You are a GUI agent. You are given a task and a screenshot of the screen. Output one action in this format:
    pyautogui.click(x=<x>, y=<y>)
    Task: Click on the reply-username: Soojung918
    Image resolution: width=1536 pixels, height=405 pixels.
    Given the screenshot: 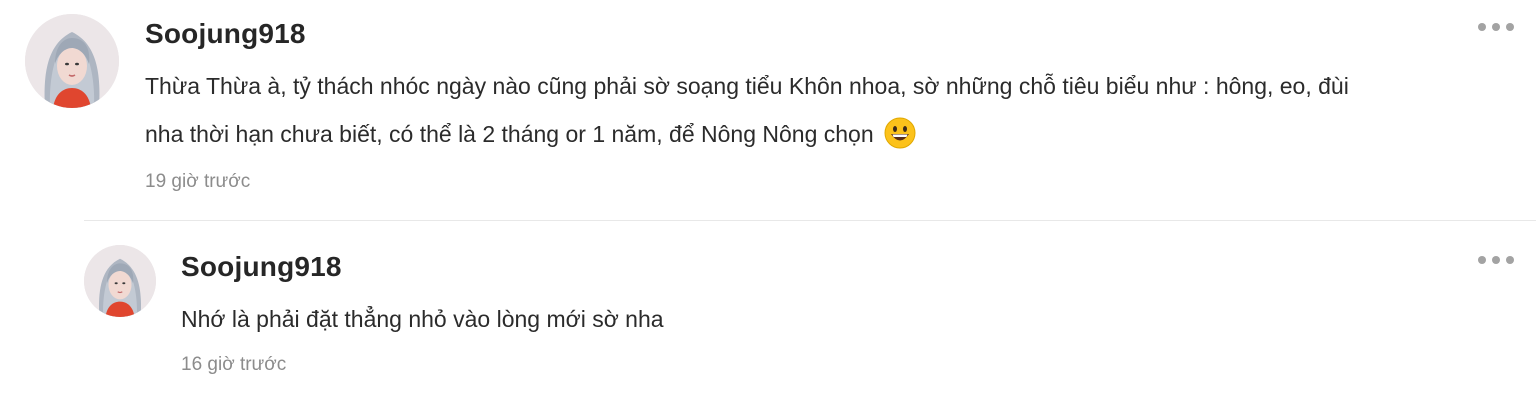 What is the action you would take?
    pyautogui.click(x=261, y=267)
    